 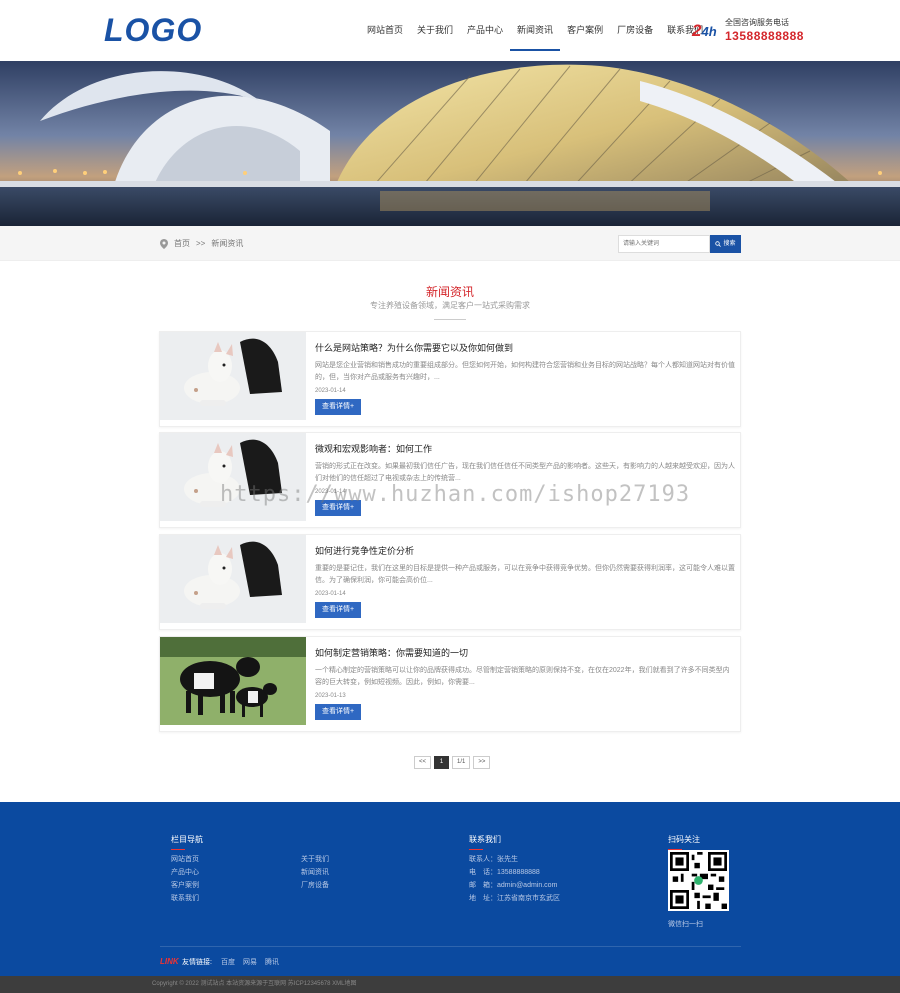 What do you see at coordinates (272, 962) in the screenshot?
I see `friend-link: 腾讯` at bounding box center [272, 962].